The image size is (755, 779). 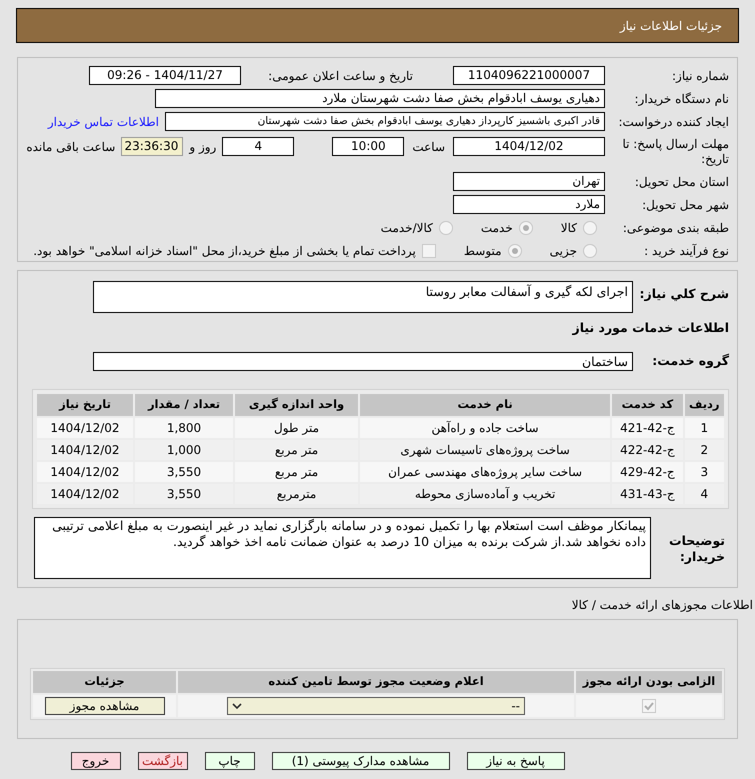 I want to click on radio-label: متوسط, so click(x=483, y=251).